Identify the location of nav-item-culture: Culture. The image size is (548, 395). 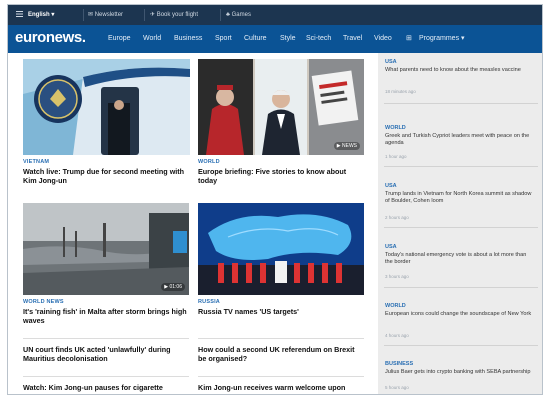
(255, 39).